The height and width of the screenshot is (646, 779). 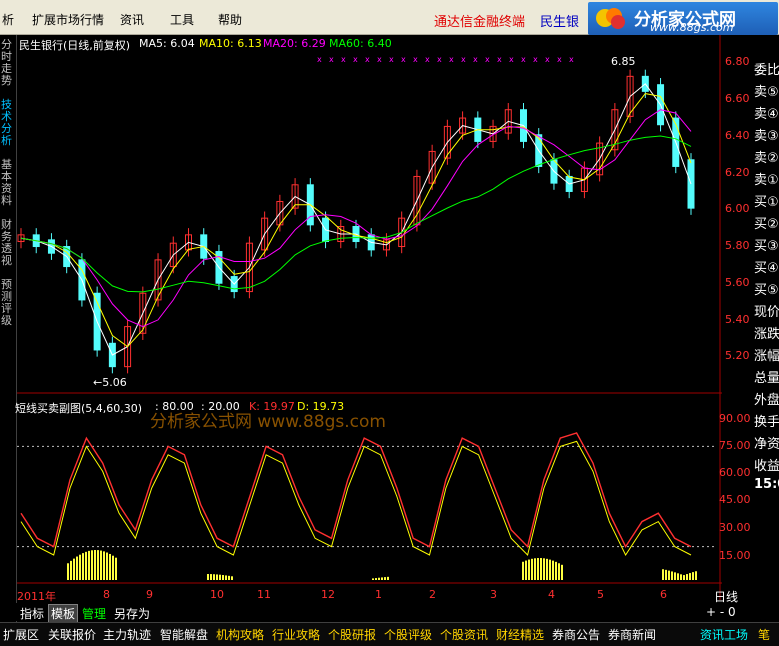 What do you see at coordinates (764, 634) in the screenshot?
I see `footer-item: 笔` at bounding box center [764, 634].